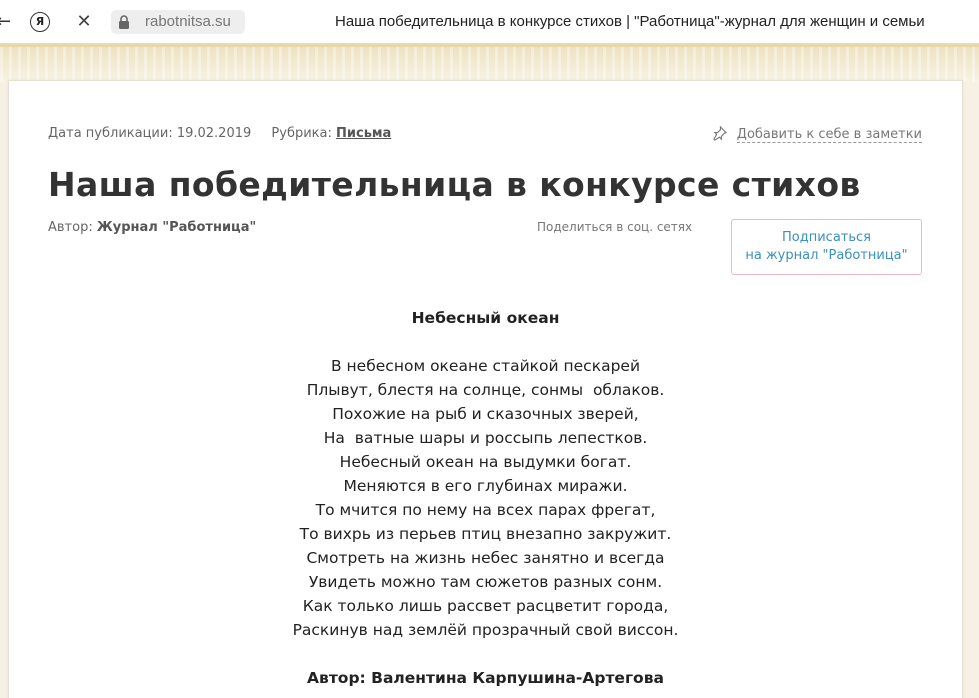  Describe the element at coordinates (84, 22) in the screenshot. I see `close-icon: ✕` at that location.